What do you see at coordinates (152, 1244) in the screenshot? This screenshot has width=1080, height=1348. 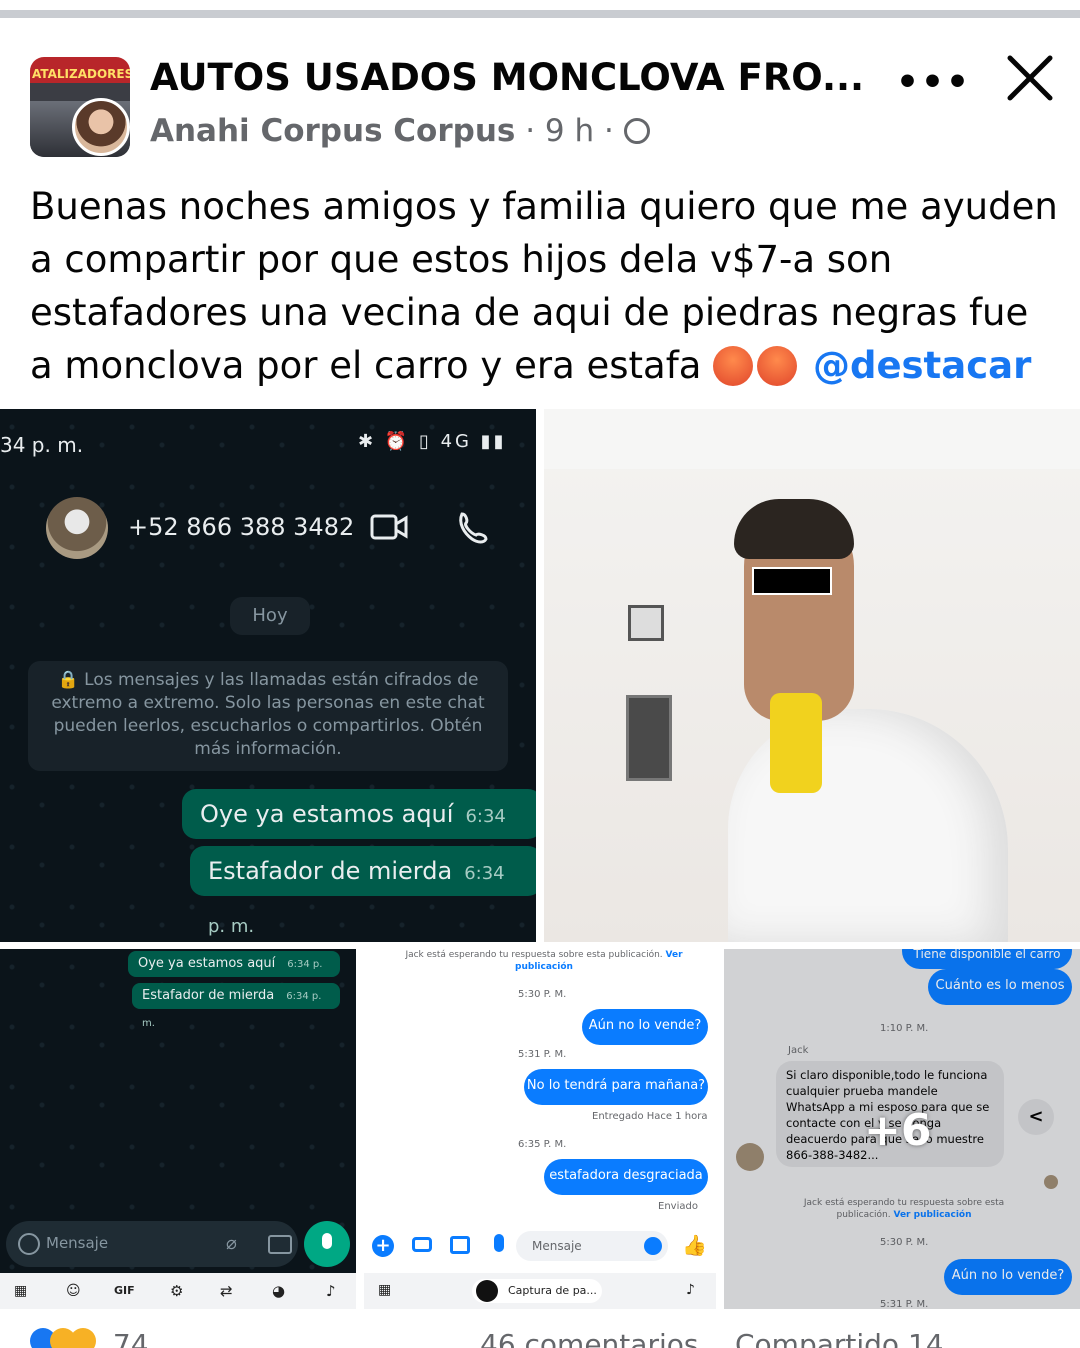 I see `message-input: Mensaje ⌀` at bounding box center [152, 1244].